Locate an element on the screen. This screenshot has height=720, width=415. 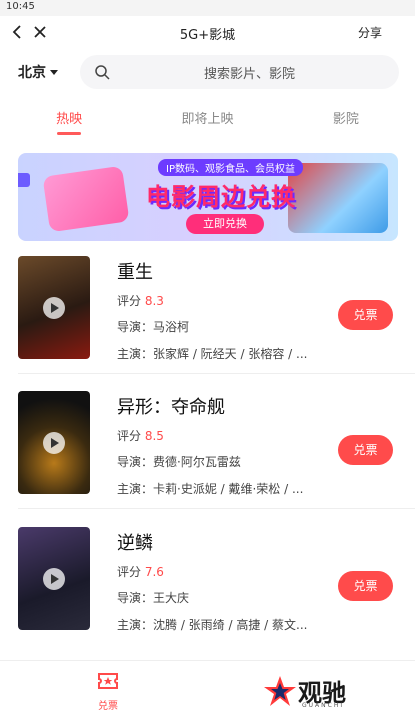
movie-score: 评分 8.5 is located at coordinates (140, 435).